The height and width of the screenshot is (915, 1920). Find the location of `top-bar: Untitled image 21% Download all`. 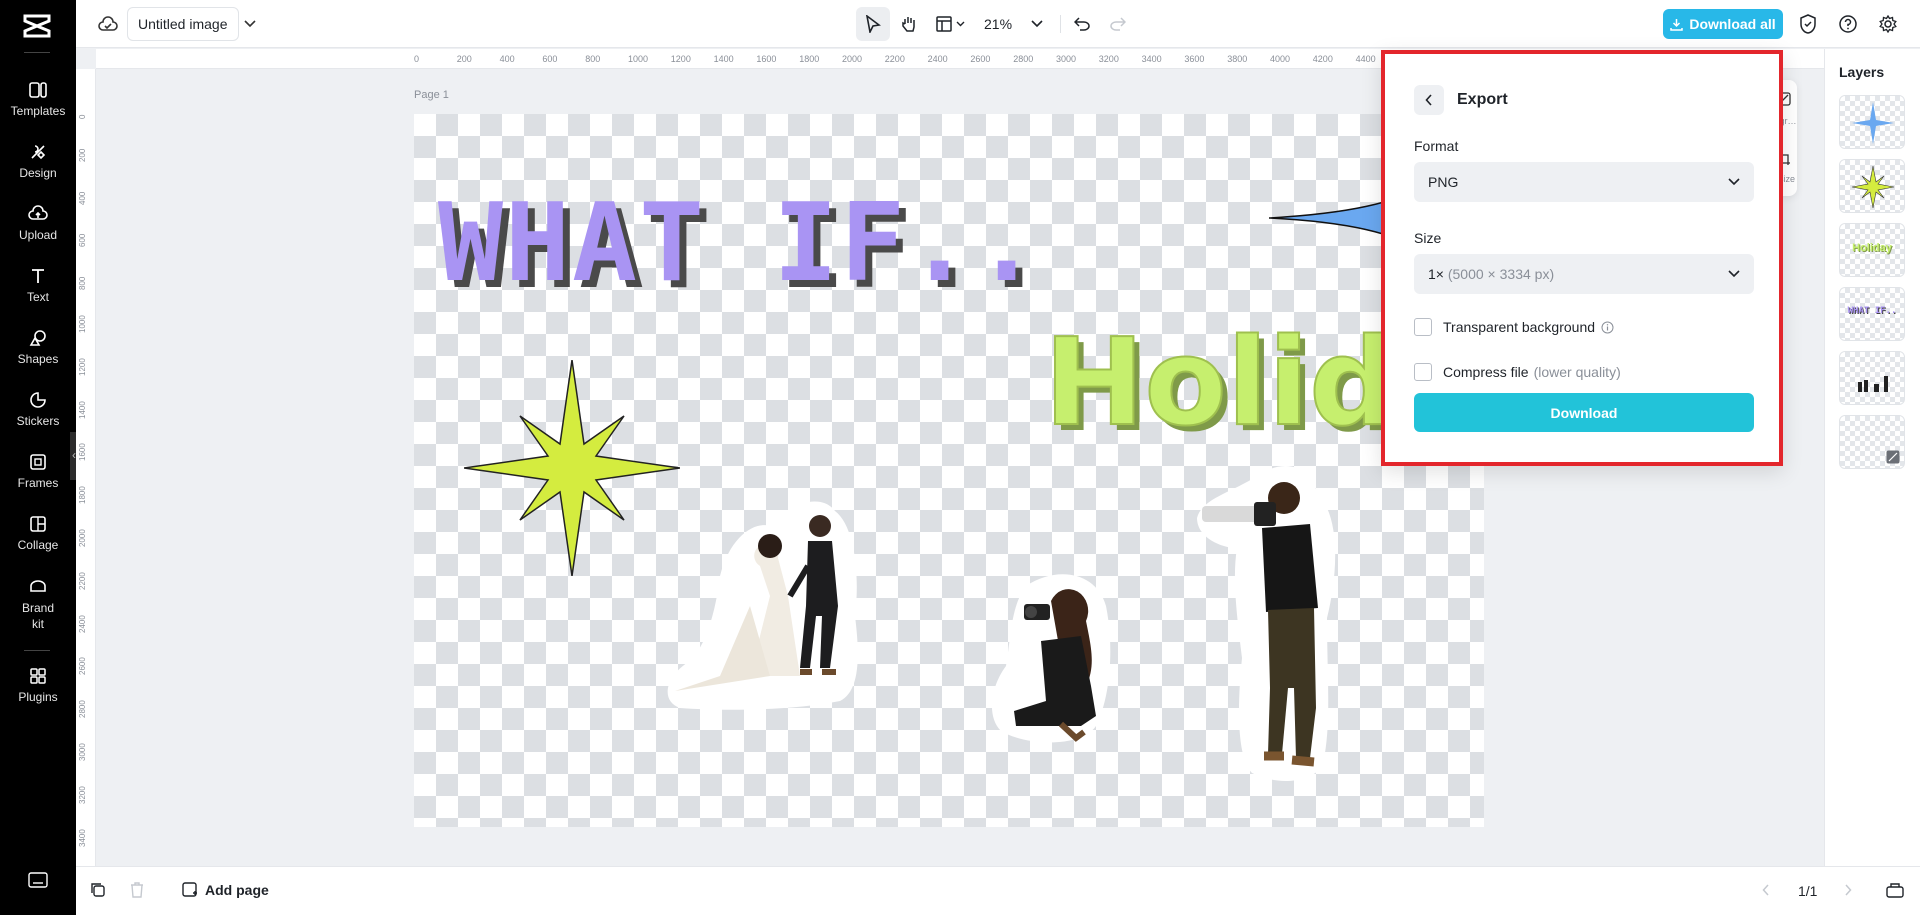

top-bar: Untitled image 21% Download all is located at coordinates (998, 24).